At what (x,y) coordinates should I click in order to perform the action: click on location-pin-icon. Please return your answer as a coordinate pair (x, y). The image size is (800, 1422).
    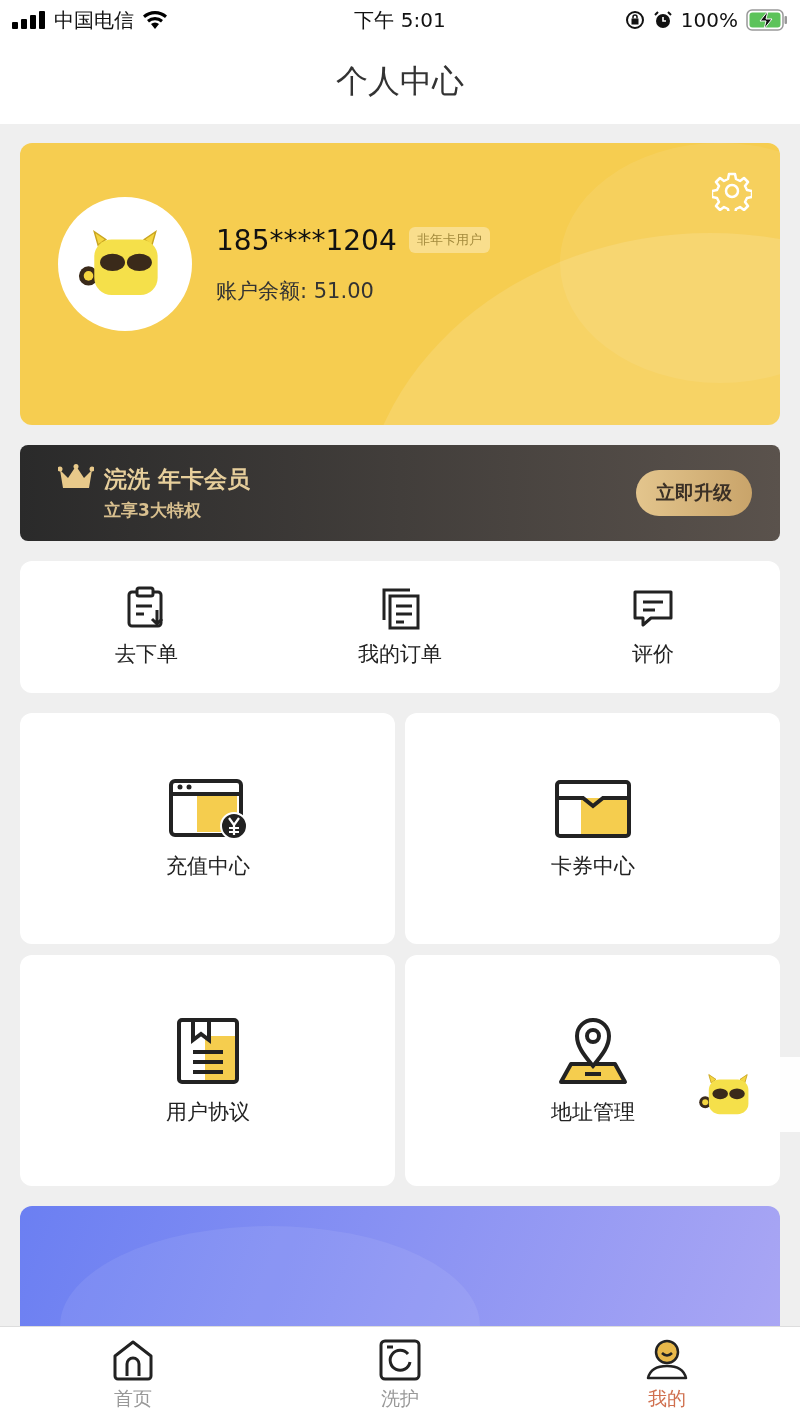
    Looking at the image, I should click on (592, 1050).